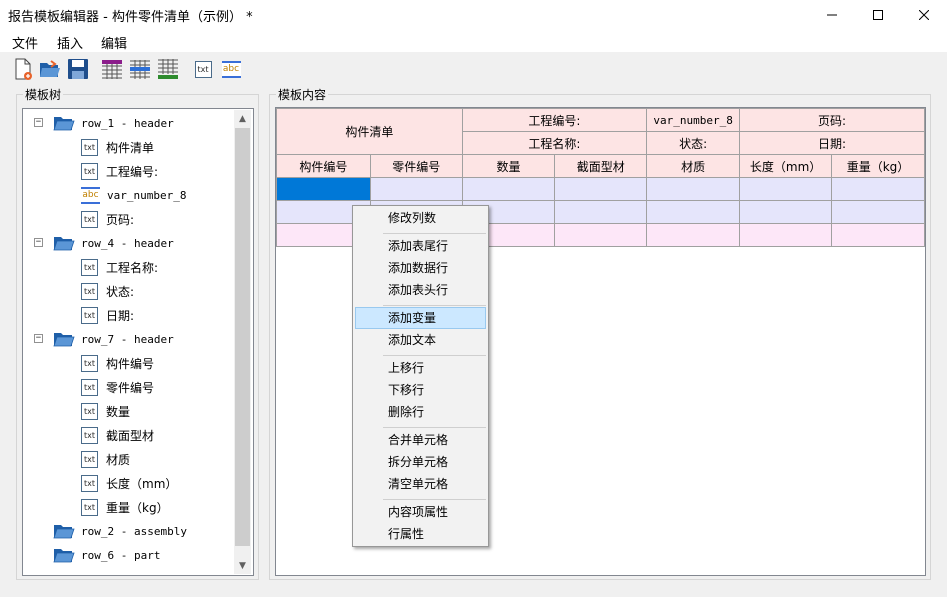 The width and height of the screenshot is (947, 597). I want to click on ctx-move-down: 下移行, so click(420, 390).